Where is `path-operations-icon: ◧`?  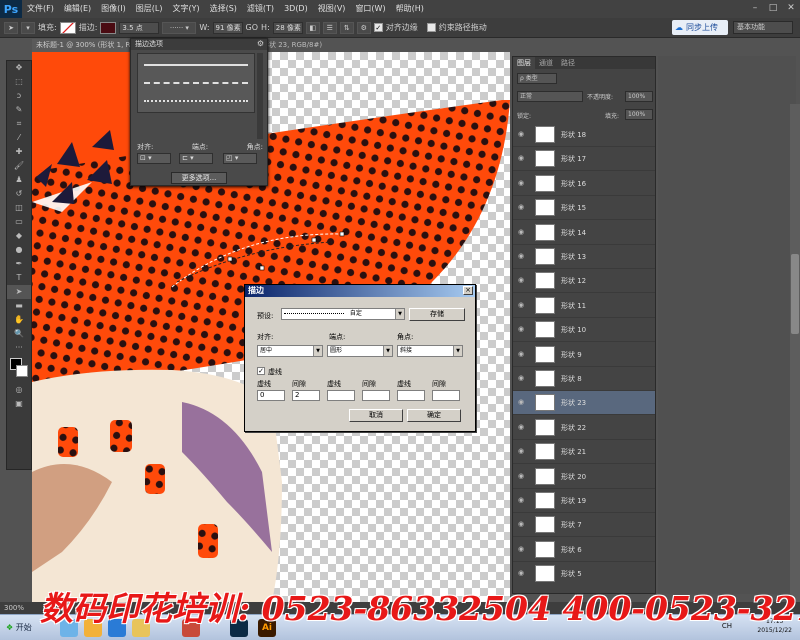
path-operations-icon: ◧ is located at coordinates (312, 27).